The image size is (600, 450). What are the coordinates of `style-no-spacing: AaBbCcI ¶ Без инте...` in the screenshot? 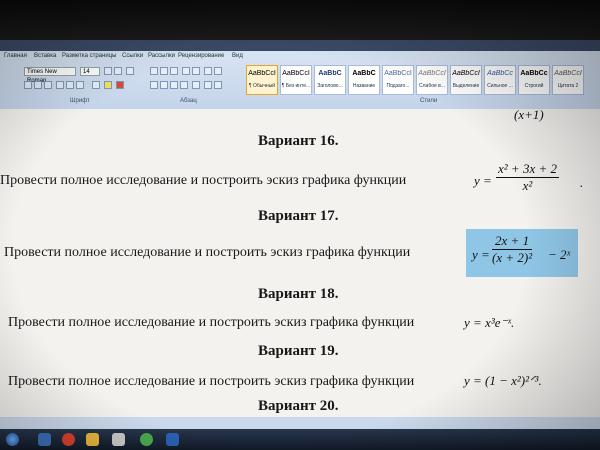 It's located at (296, 80).